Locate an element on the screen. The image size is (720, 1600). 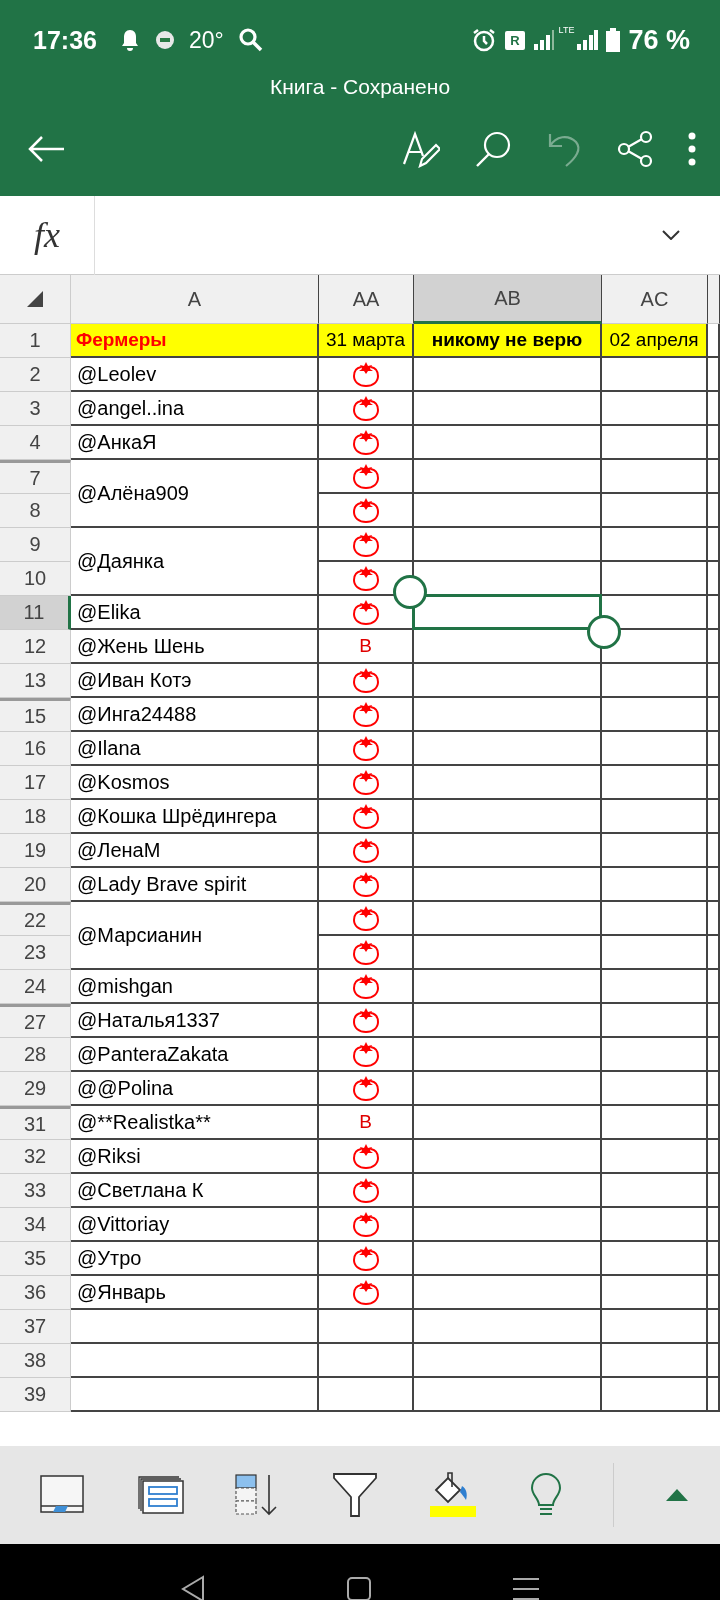
row-header: 22 is located at coordinates (35, 919).